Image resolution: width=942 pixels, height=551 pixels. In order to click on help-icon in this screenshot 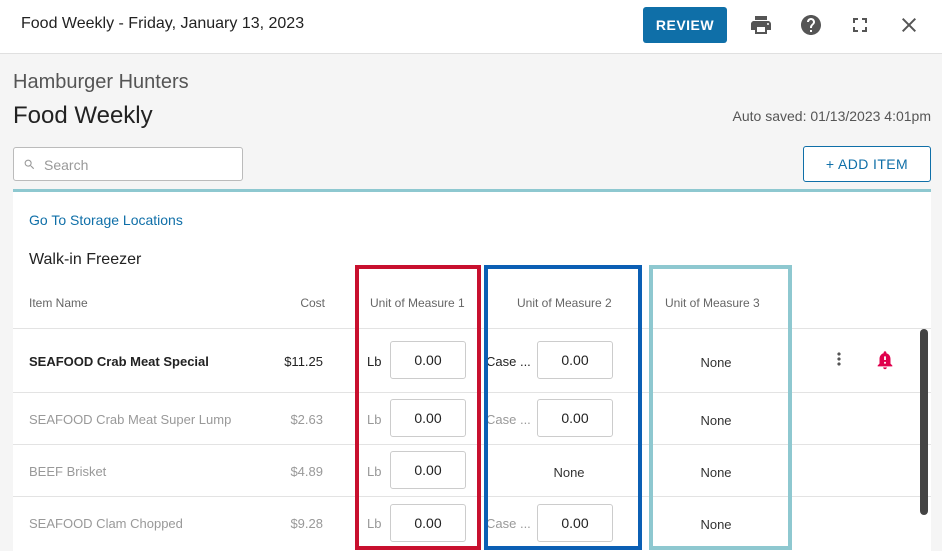, I will do `click(811, 25)`.